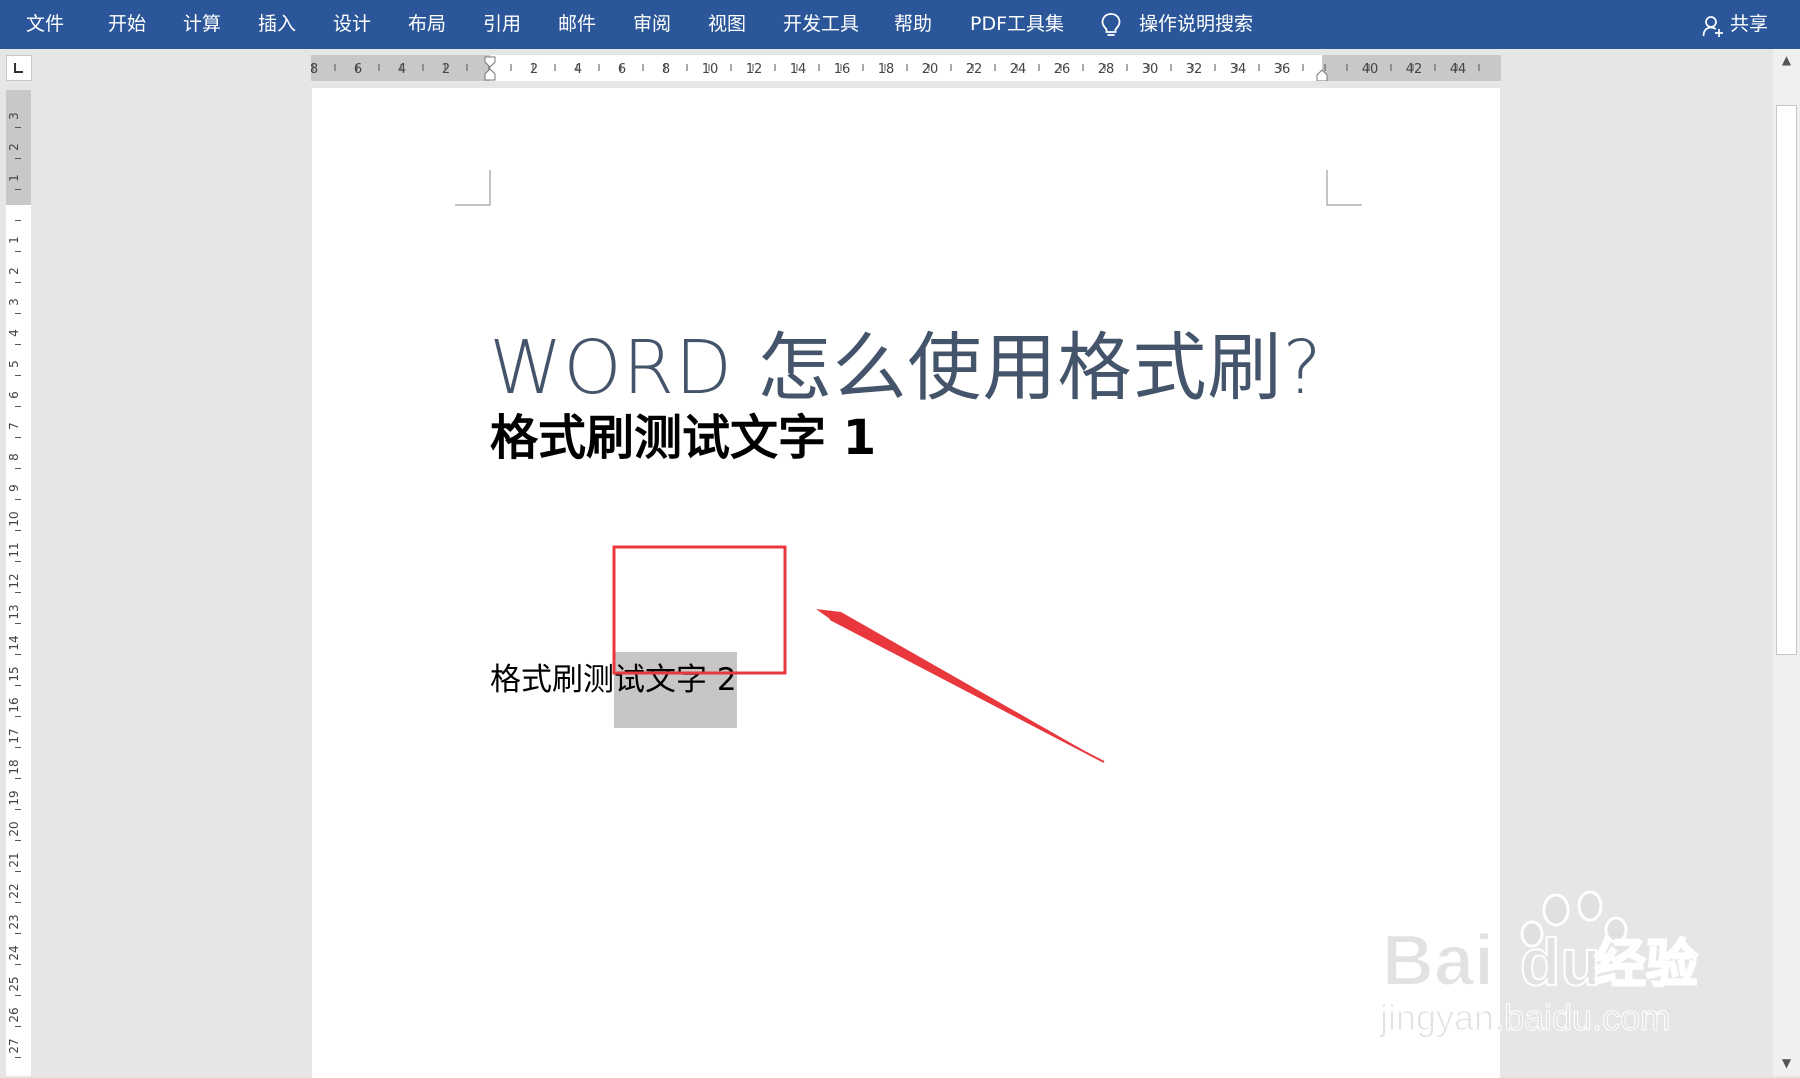 This screenshot has width=1800, height=1078. What do you see at coordinates (913, 24) in the screenshot?
I see `tab-help: 帮助` at bounding box center [913, 24].